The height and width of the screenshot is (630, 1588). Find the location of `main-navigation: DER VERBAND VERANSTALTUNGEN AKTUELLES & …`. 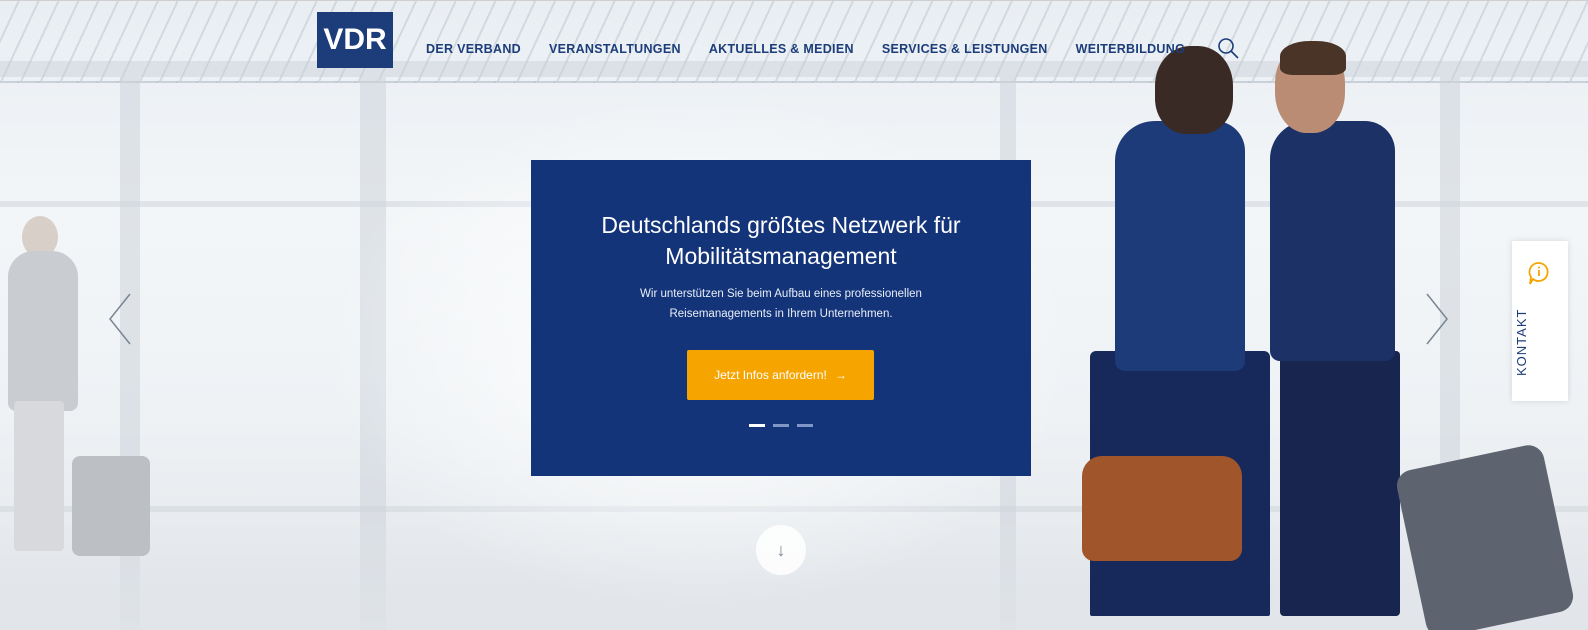

main-navigation: DER VERBAND VERANSTALTUNGEN AKTUELLES & … is located at coordinates (819, 49).